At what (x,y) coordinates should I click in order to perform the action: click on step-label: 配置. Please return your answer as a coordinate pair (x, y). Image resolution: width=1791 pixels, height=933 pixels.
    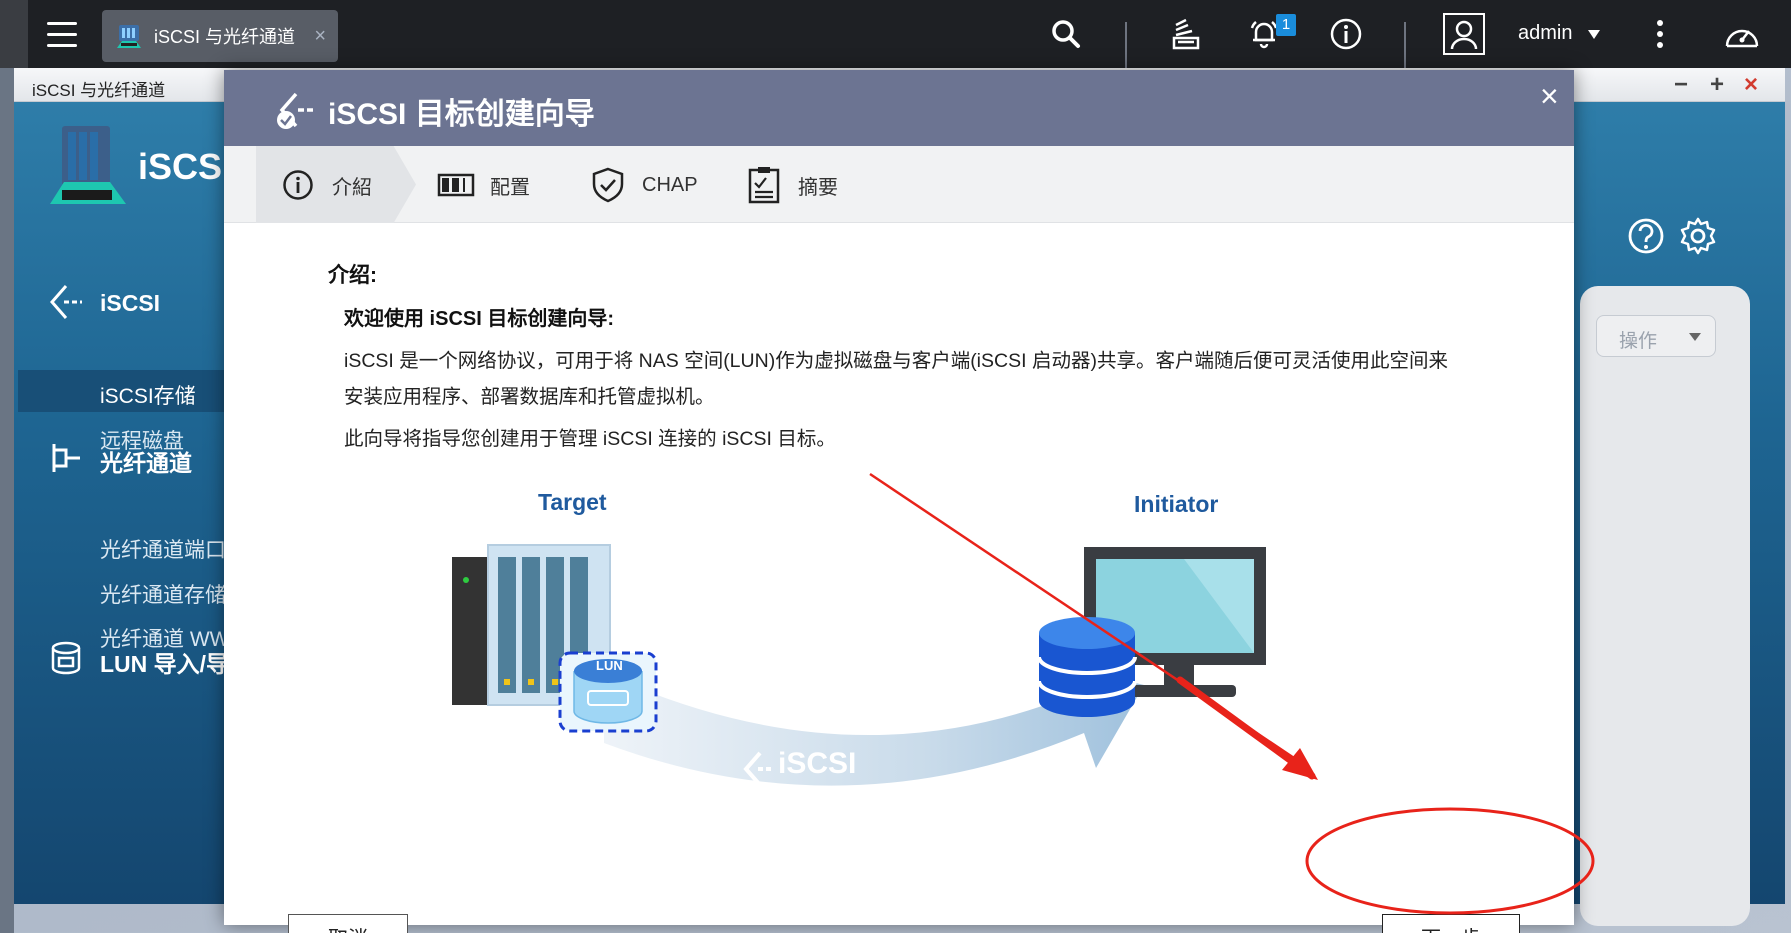
    Looking at the image, I should click on (510, 187).